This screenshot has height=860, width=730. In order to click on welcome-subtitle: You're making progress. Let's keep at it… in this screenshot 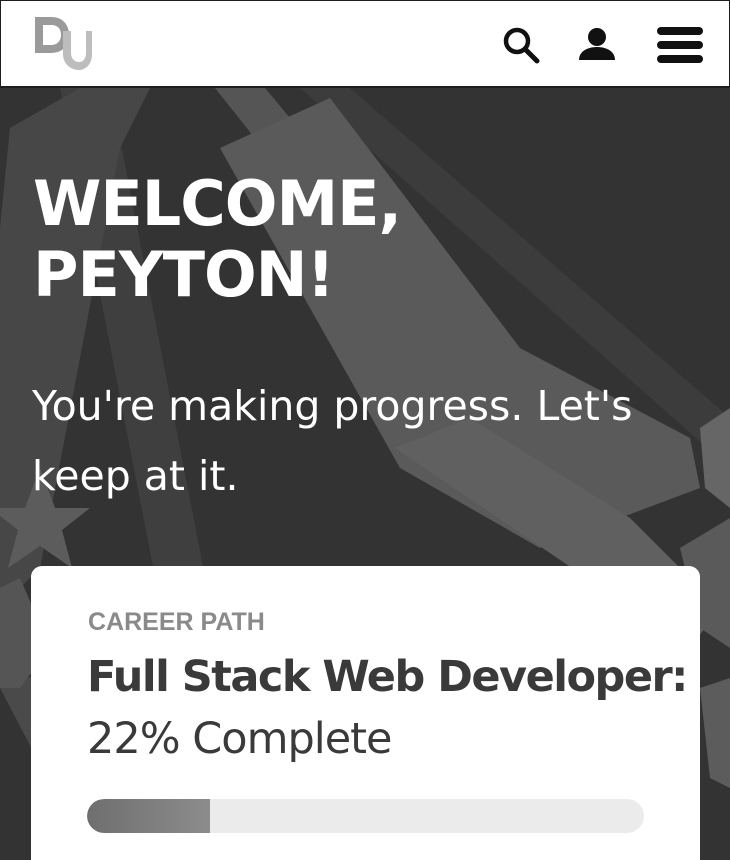, I will do `click(332, 441)`.